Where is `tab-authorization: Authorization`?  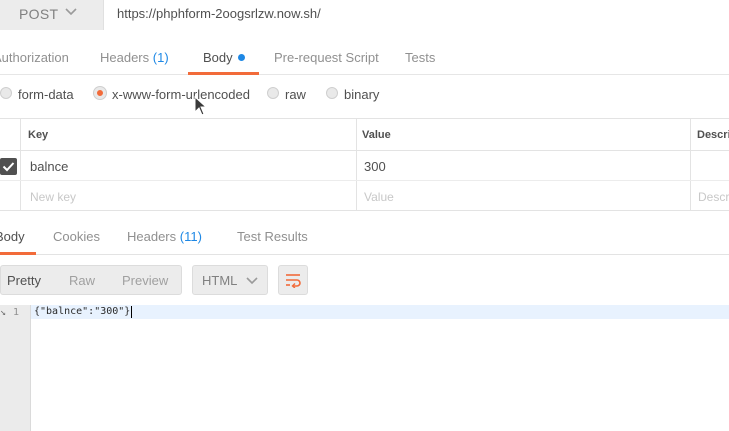 tab-authorization: Authorization is located at coordinates (34, 57).